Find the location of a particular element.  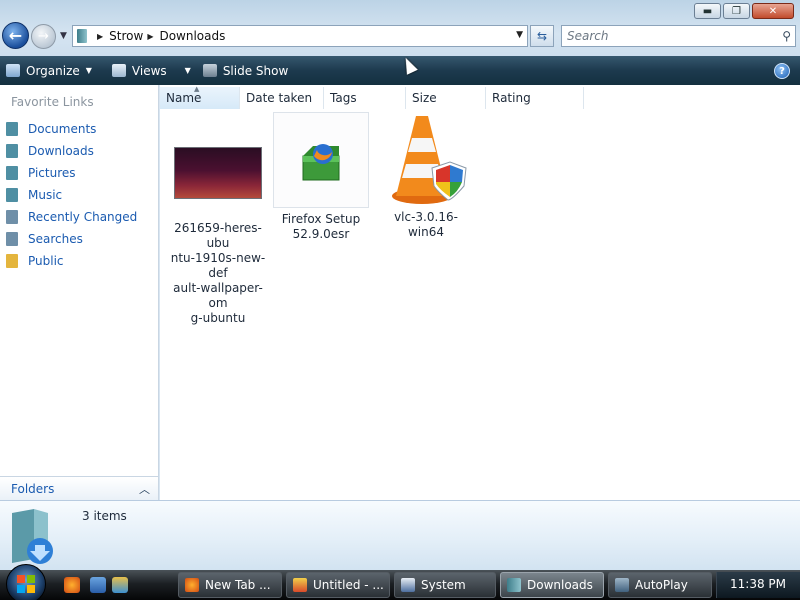

sidebar-item-documents: Documents is located at coordinates (71, 129).